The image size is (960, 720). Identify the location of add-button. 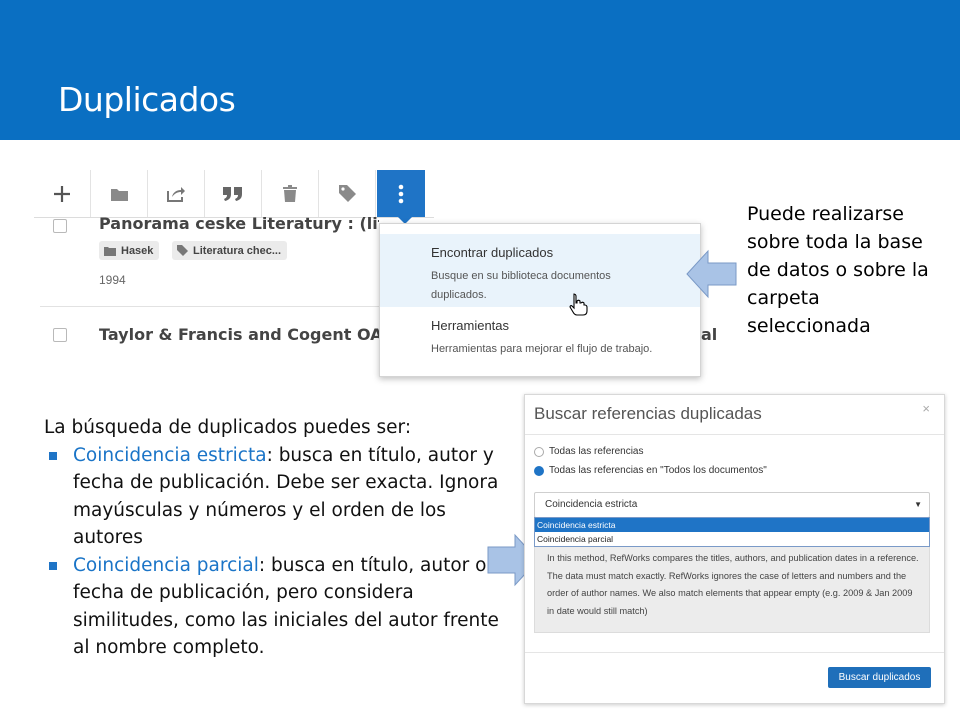
(62, 193).